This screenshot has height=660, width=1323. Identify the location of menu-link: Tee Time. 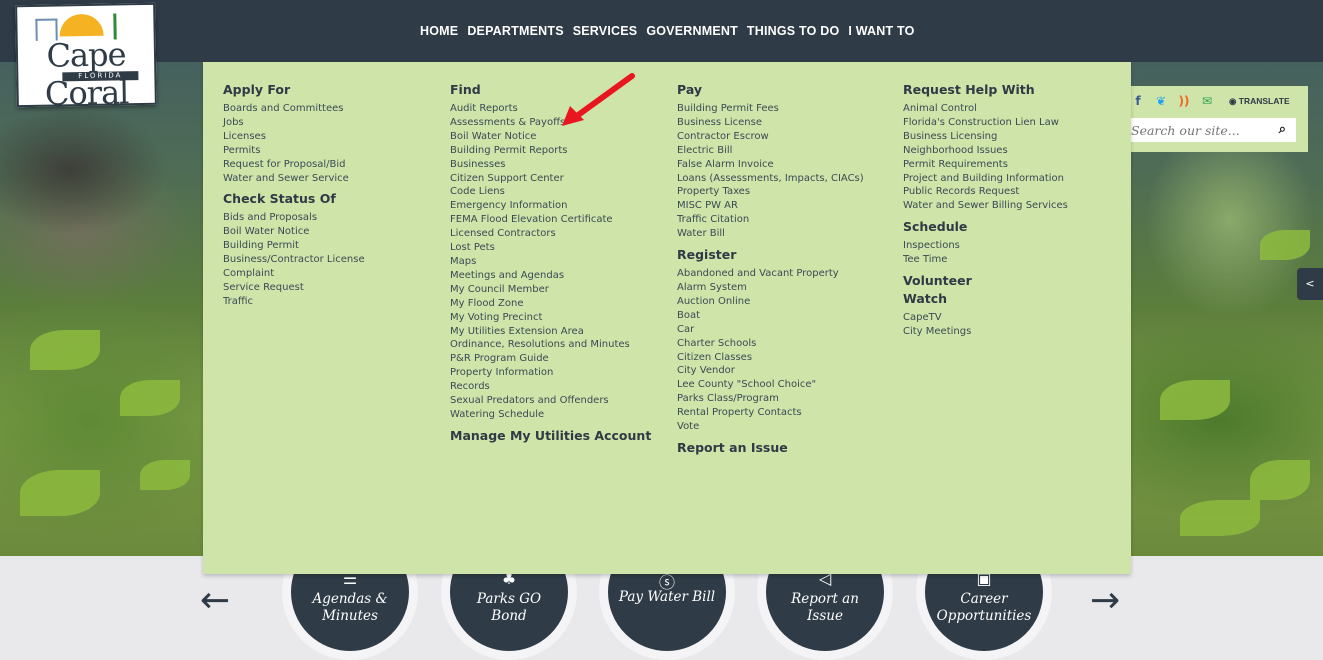
(985, 260).